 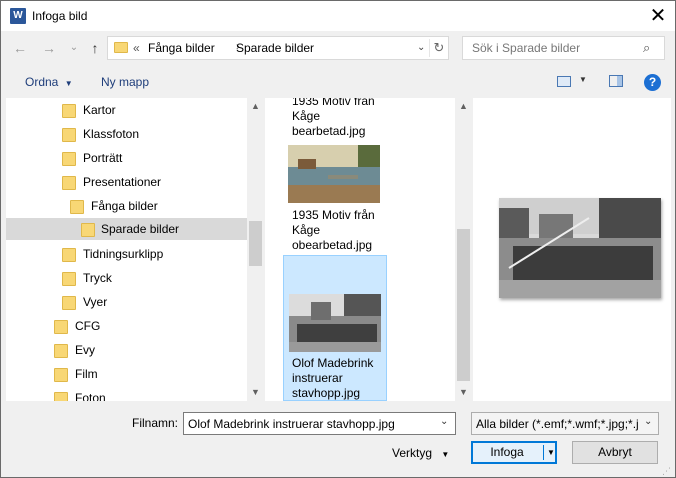 What do you see at coordinates (333, 103) in the screenshot?
I see `file-name-line: 1935 Motiv från` at bounding box center [333, 103].